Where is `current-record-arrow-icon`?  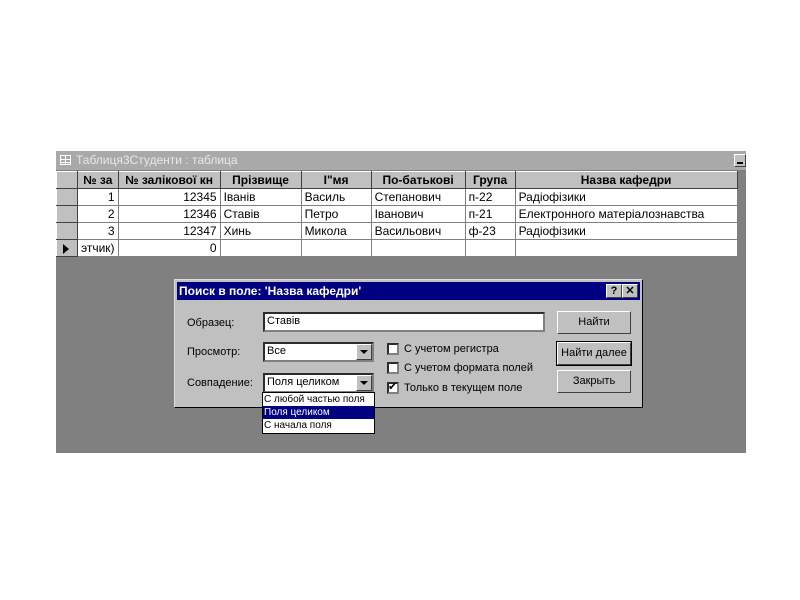
current-record-arrow-icon is located at coordinates (66, 248).